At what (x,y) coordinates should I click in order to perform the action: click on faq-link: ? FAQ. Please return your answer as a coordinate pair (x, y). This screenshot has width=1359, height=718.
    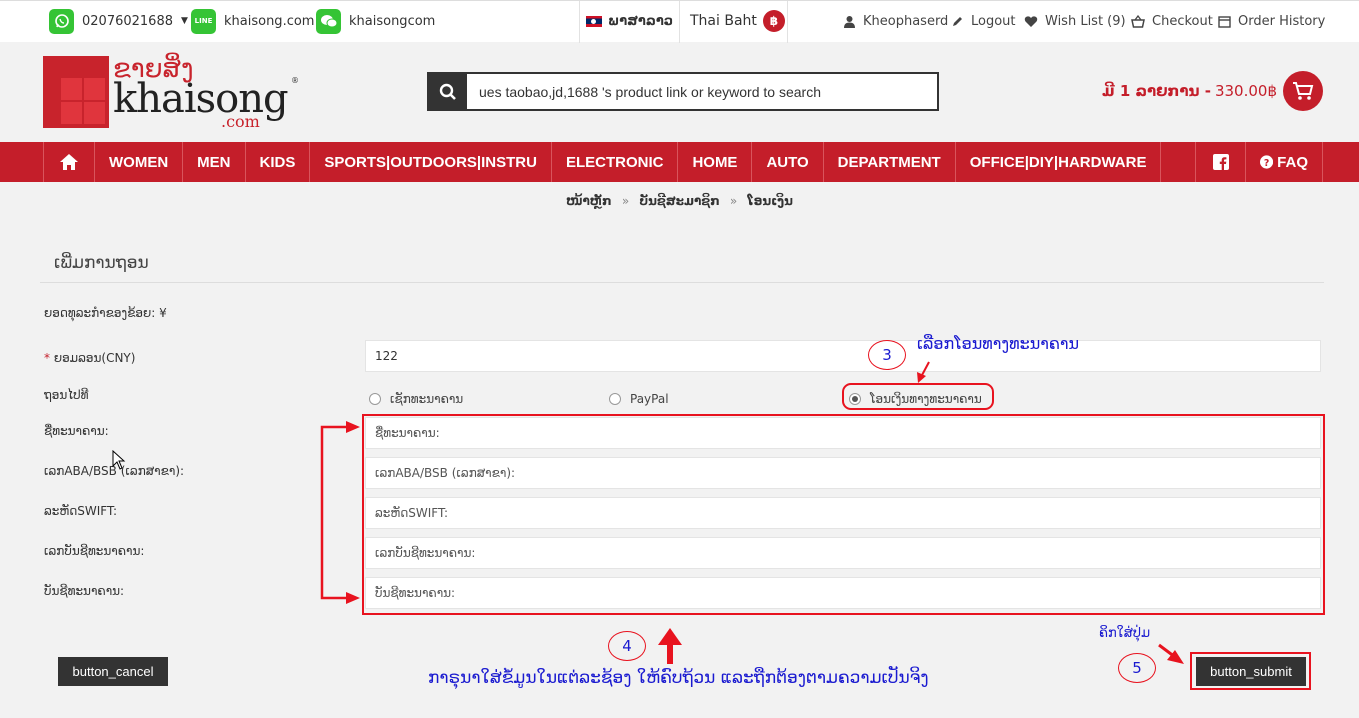
    Looking at the image, I should click on (1284, 162).